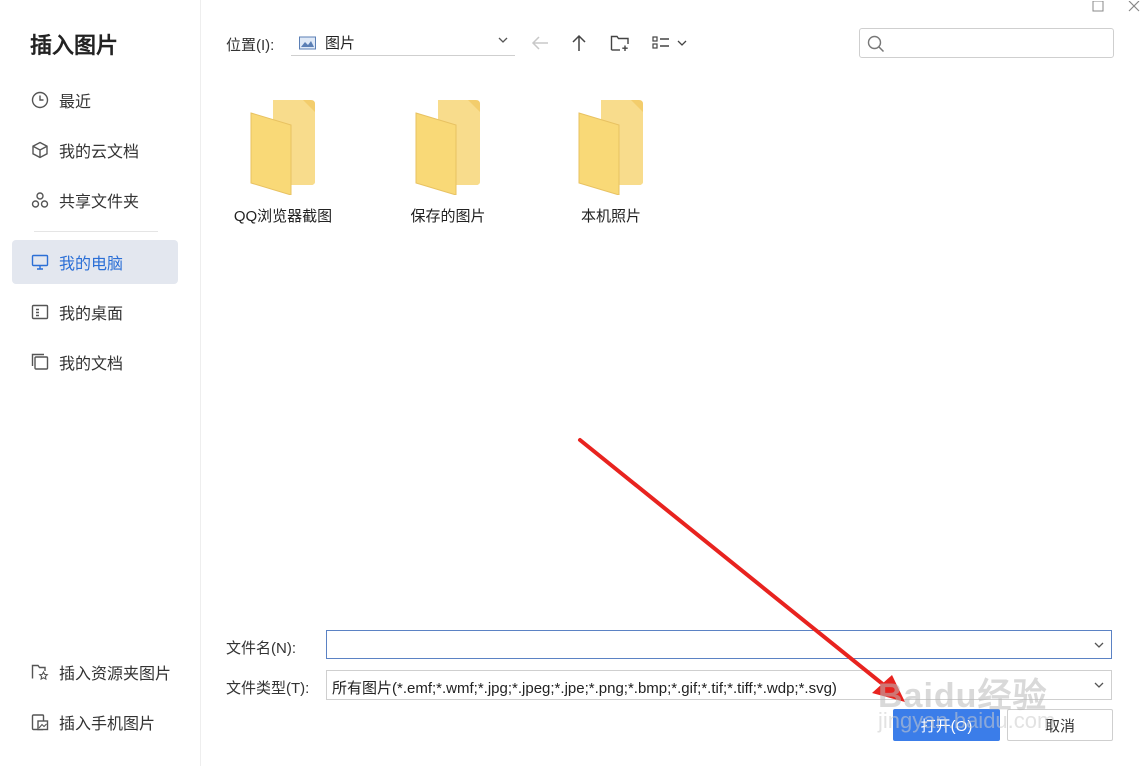 This screenshot has height=766, width=1143. What do you see at coordinates (250, 45) in the screenshot?
I see `location-label: 位置(I):` at bounding box center [250, 45].